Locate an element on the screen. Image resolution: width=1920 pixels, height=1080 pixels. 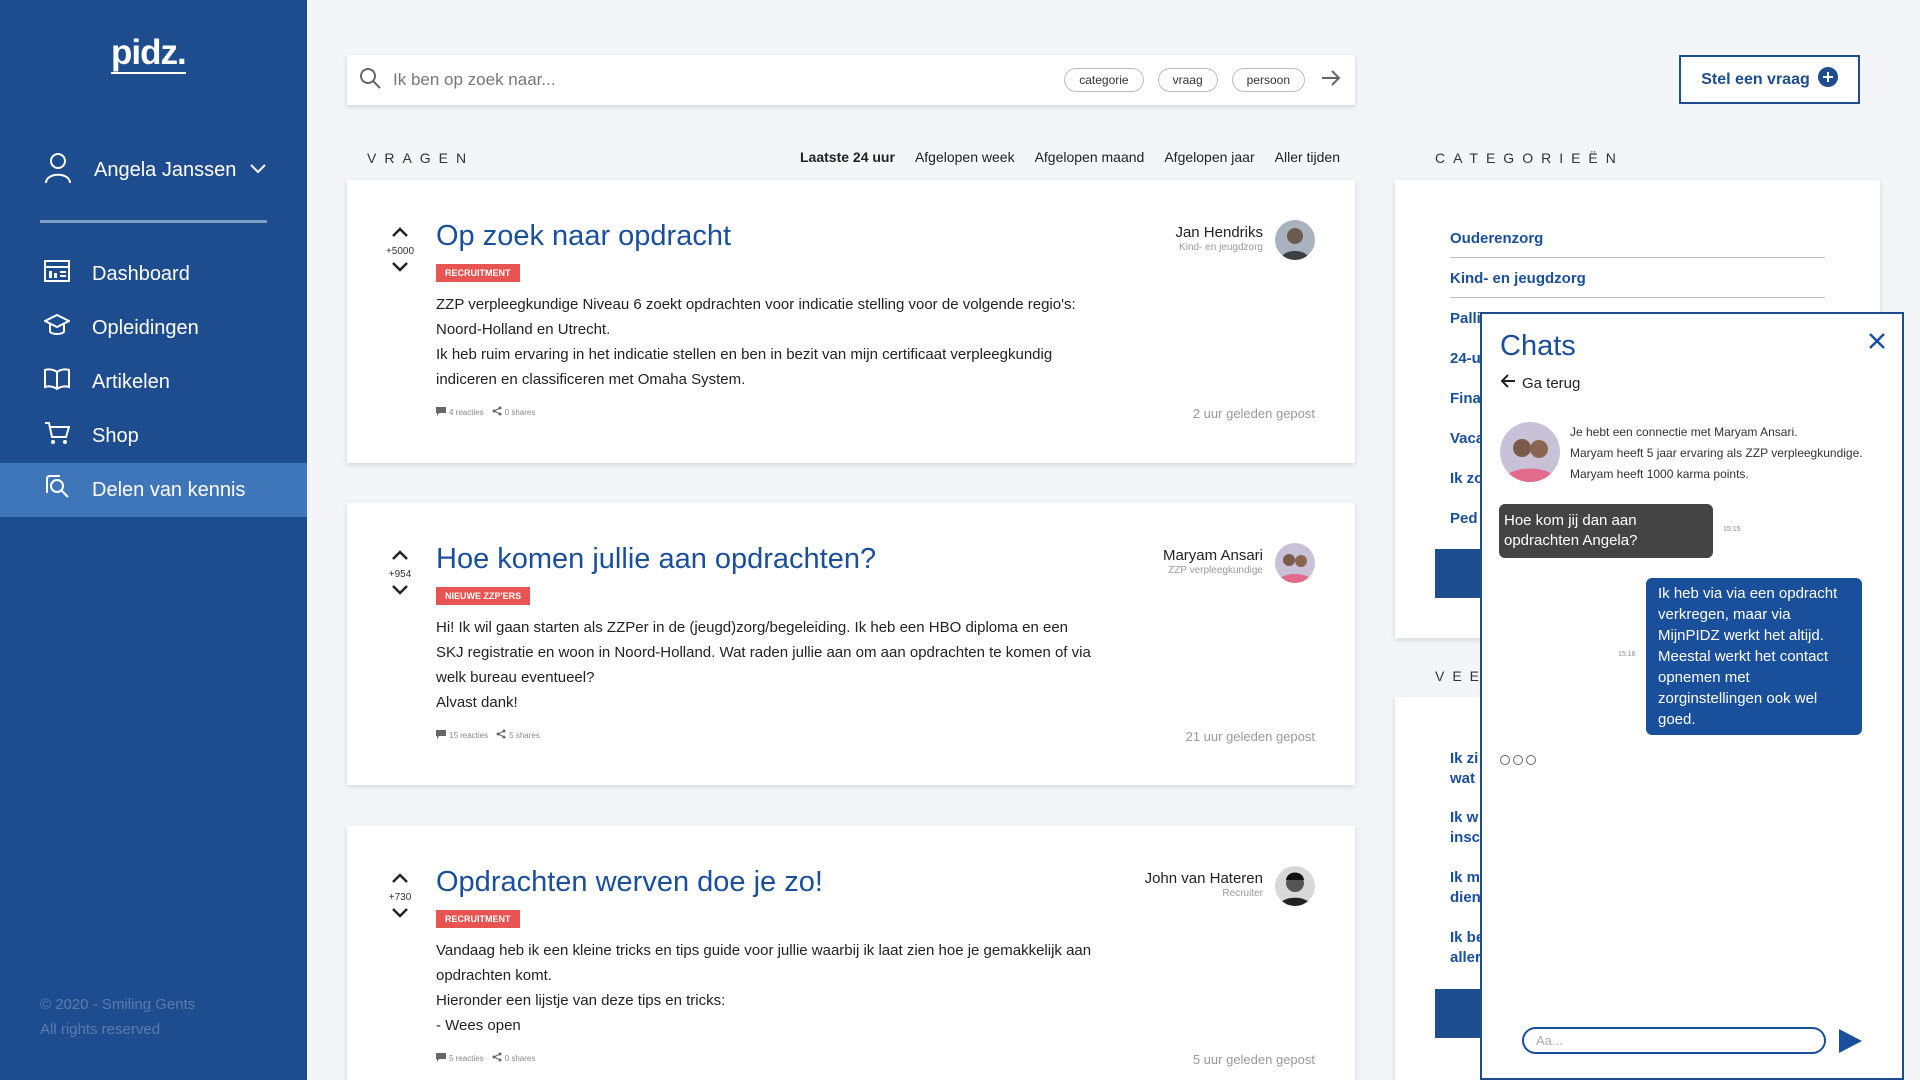
popular-question-line: Ik zi is located at coordinates (1464, 758).